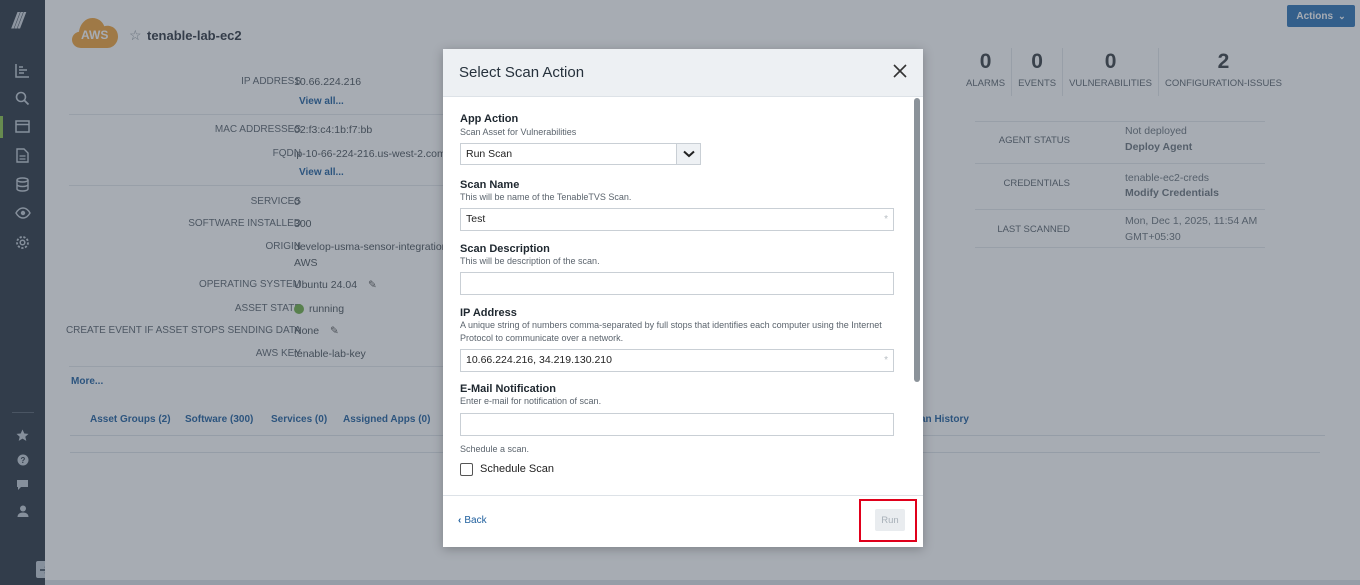  I want to click on app-action-value: Run Scan, so click(489, 154).